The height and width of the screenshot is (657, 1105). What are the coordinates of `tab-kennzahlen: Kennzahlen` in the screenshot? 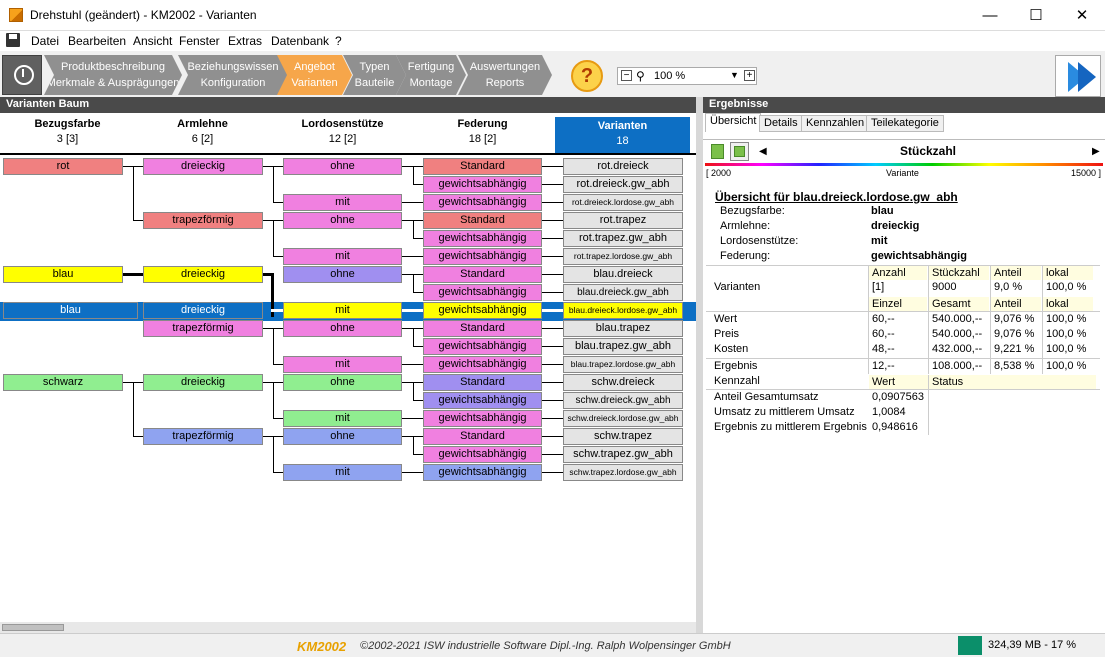 It's located at (835, 123).